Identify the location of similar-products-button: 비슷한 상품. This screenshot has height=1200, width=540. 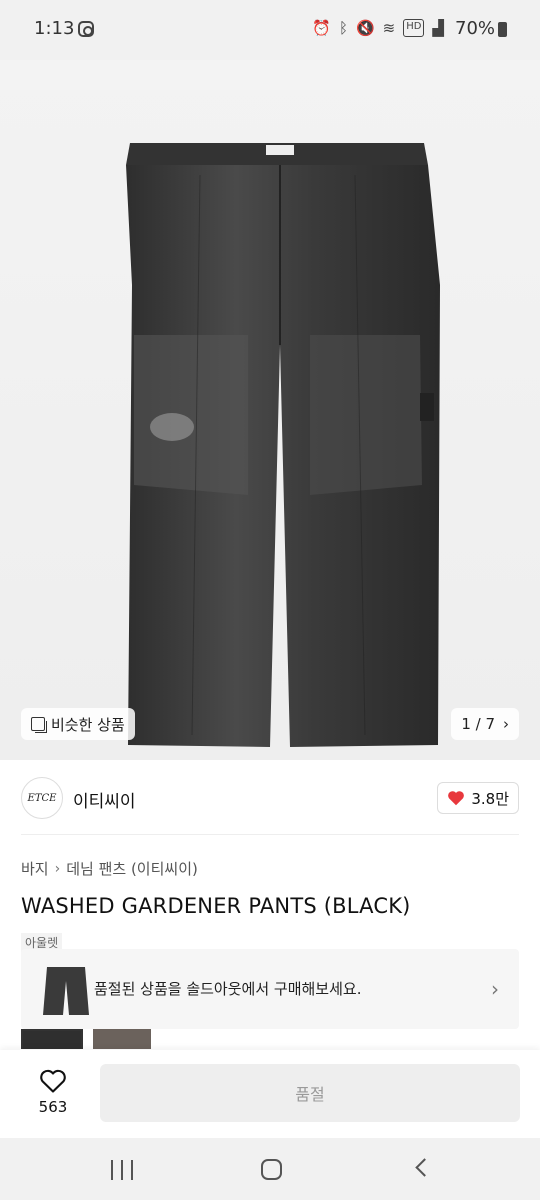
(78, 724).